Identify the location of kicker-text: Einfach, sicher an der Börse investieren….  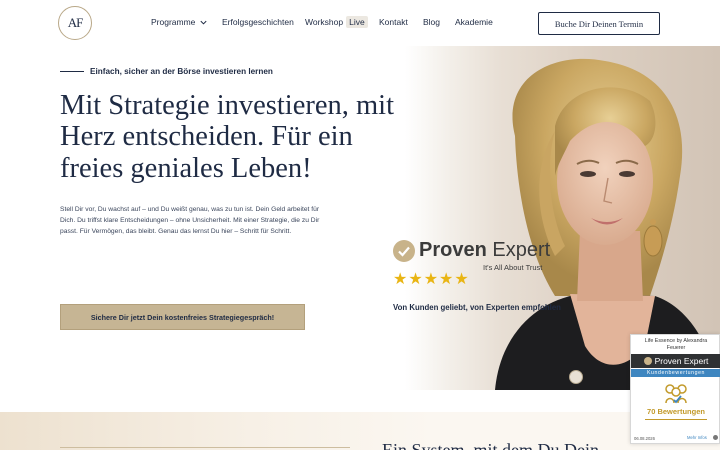
(181, 71).